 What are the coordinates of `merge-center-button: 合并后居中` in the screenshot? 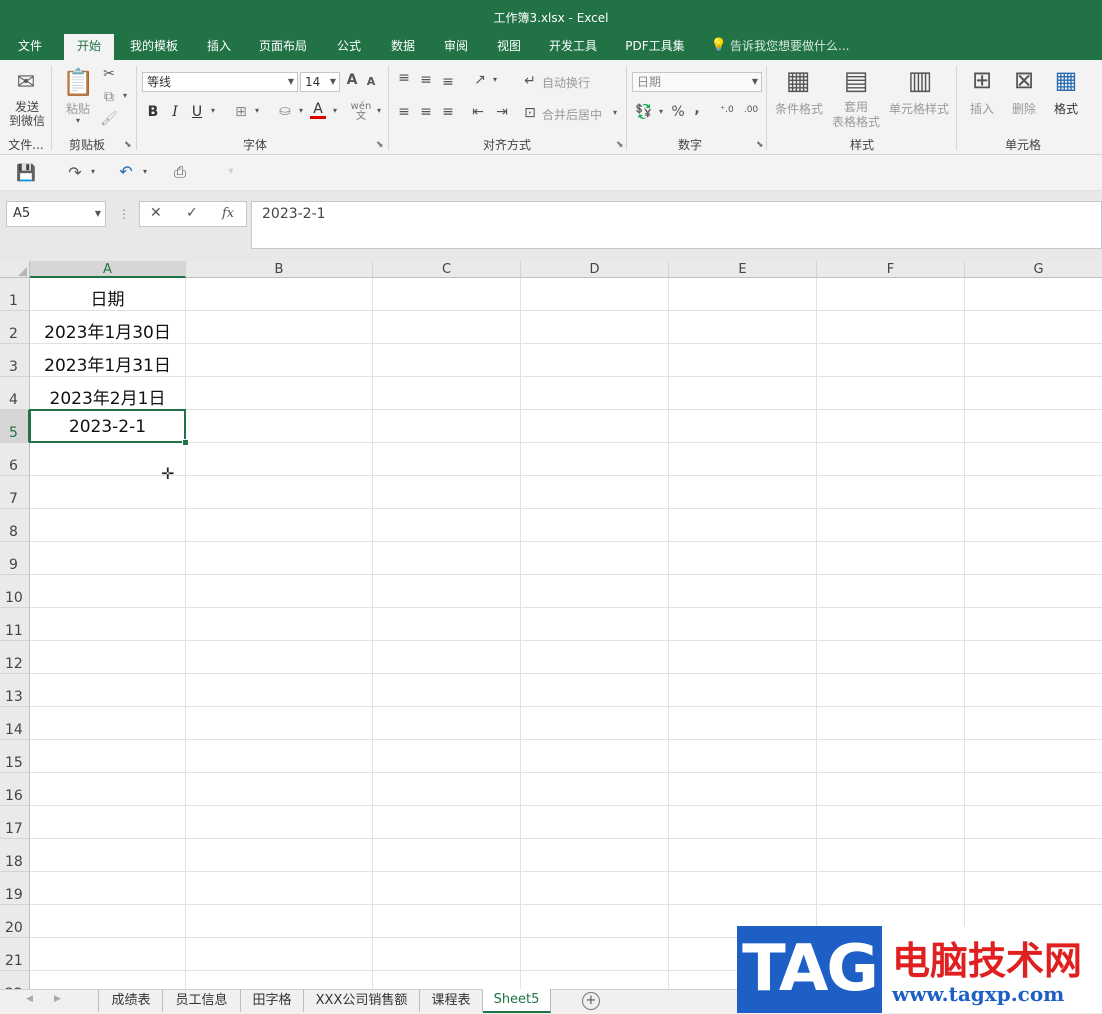 It's located at (572, 114).